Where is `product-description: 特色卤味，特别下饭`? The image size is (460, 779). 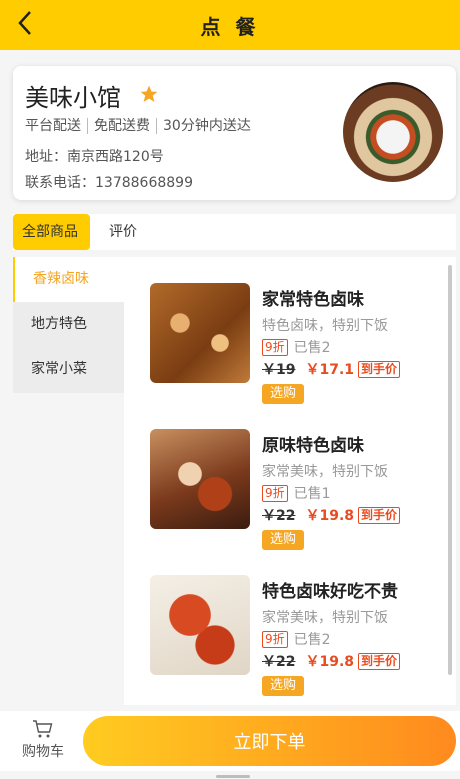 product-description: 特色卤味，特别下饭 is located at coordinates (325, 326).